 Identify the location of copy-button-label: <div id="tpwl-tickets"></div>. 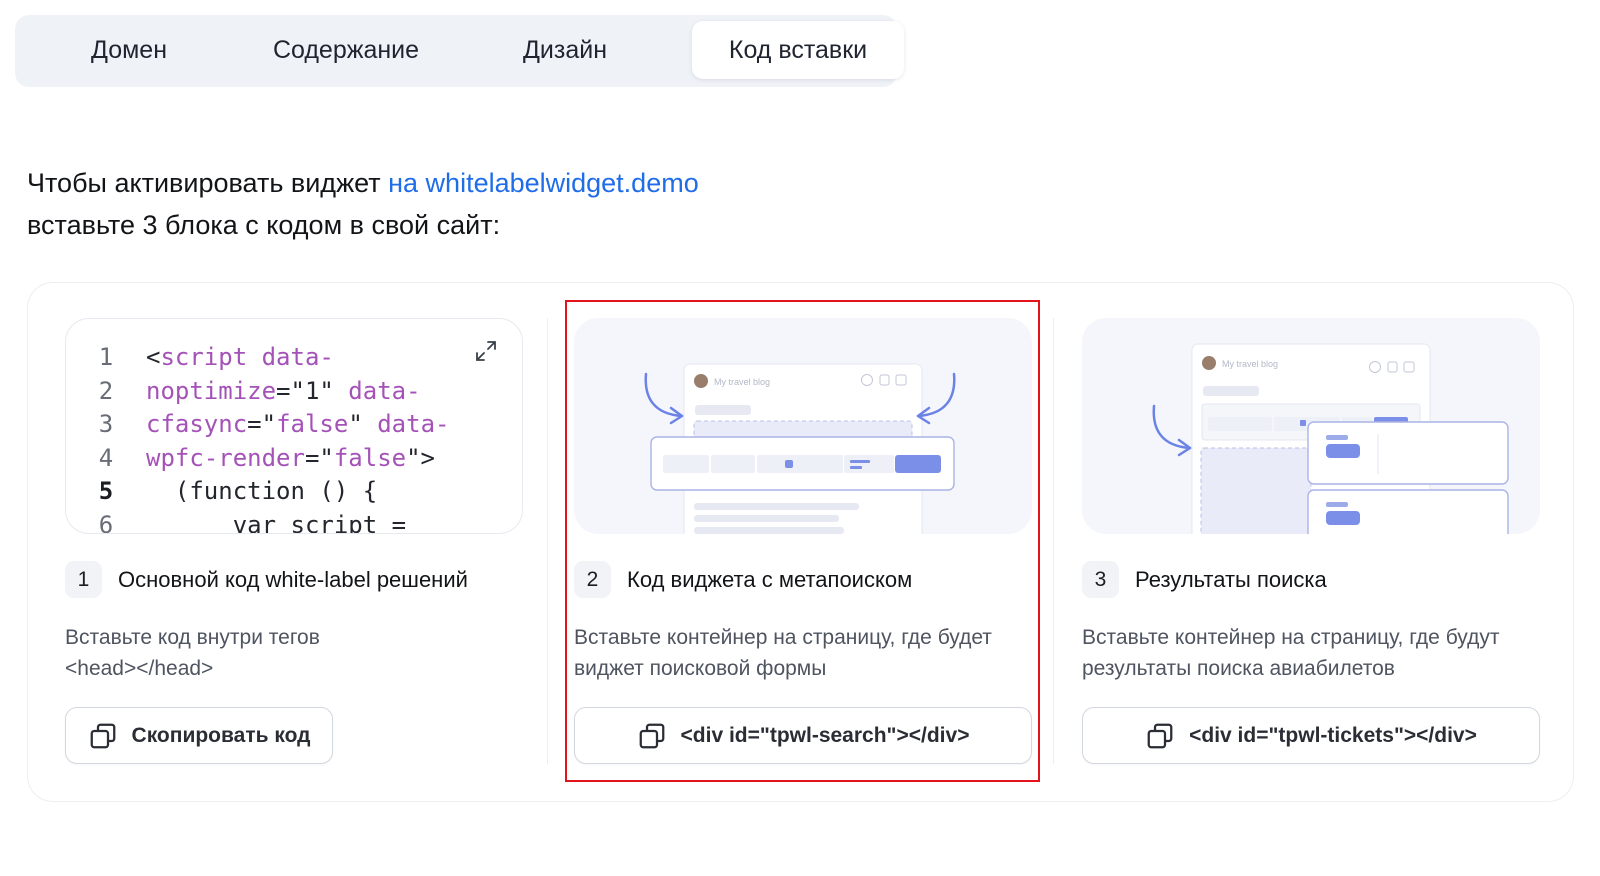
(1333, 735).